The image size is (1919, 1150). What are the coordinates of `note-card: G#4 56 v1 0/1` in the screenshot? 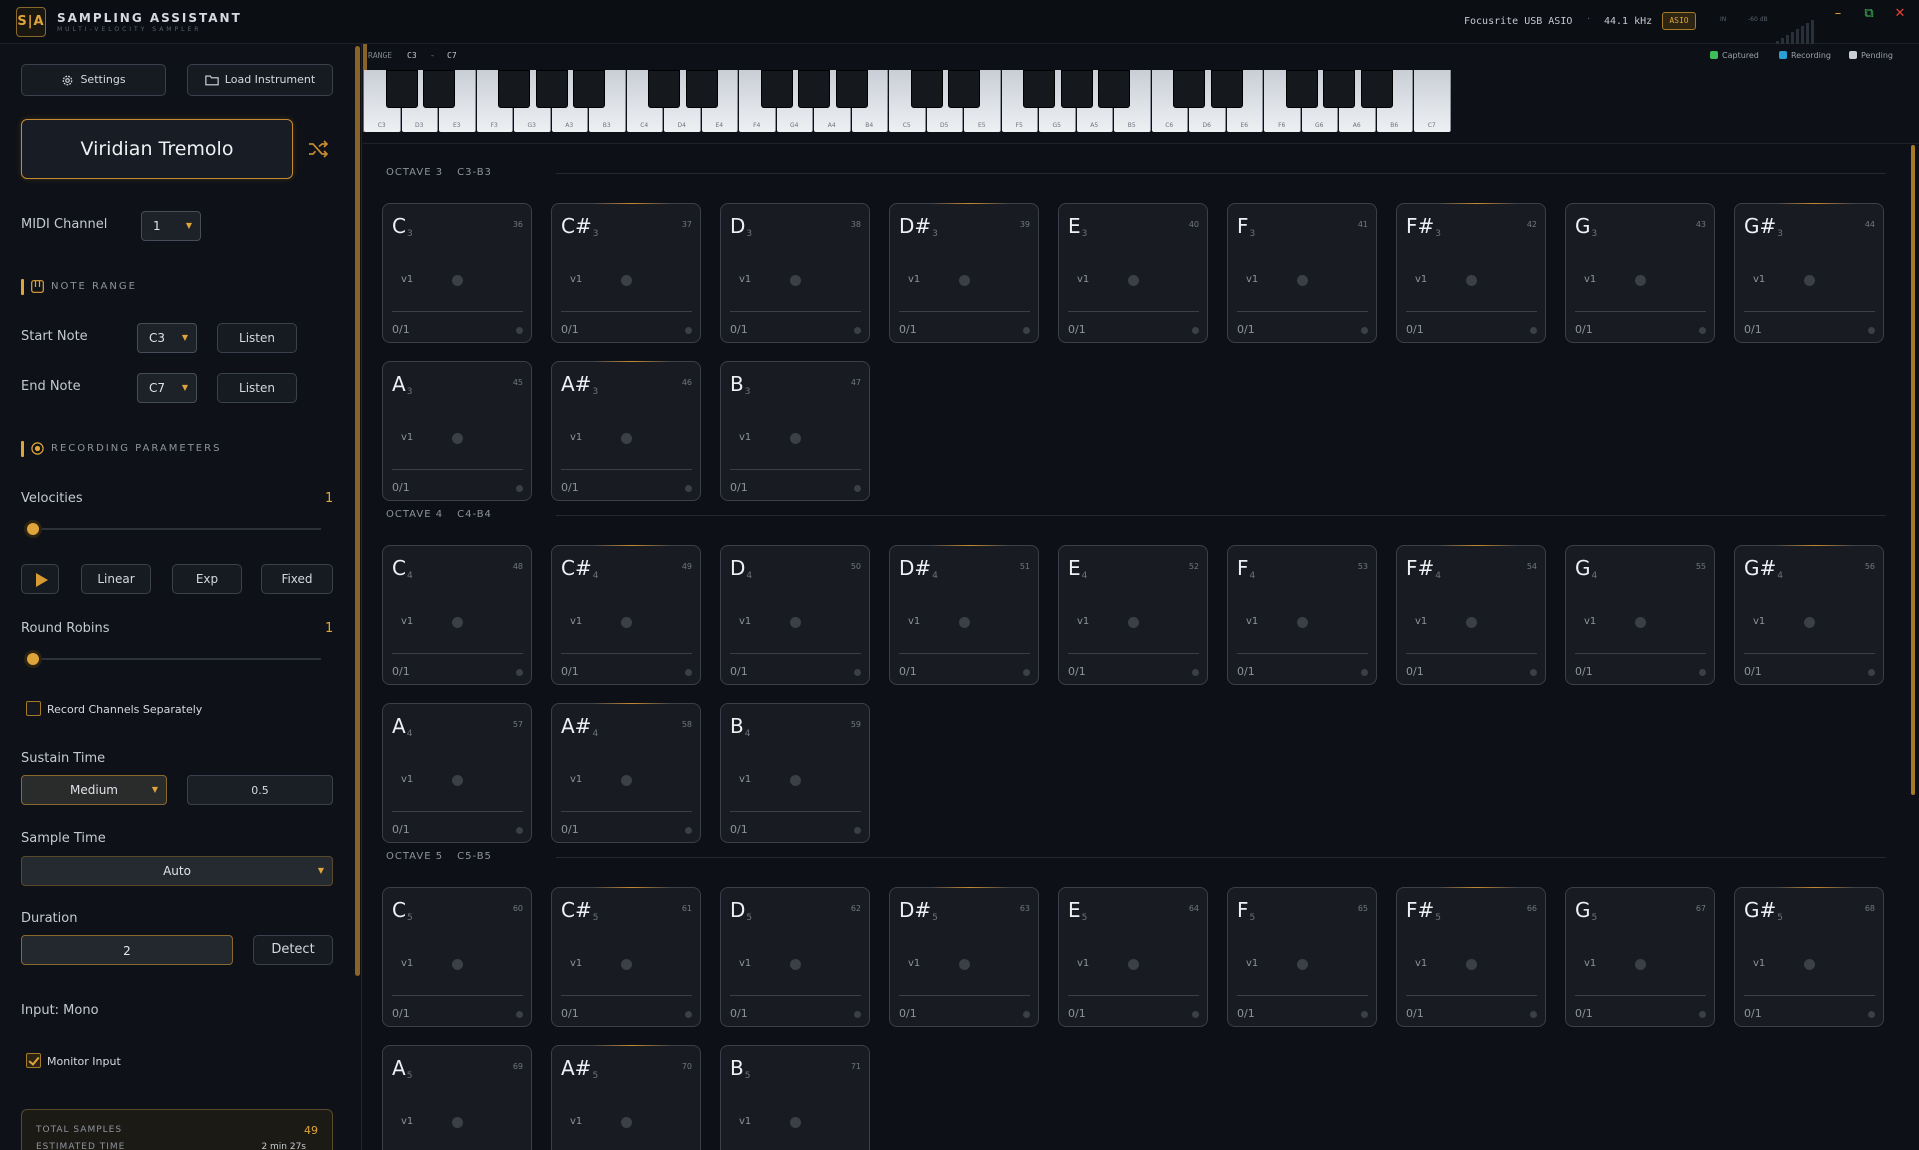 It's located at (1809, 615).